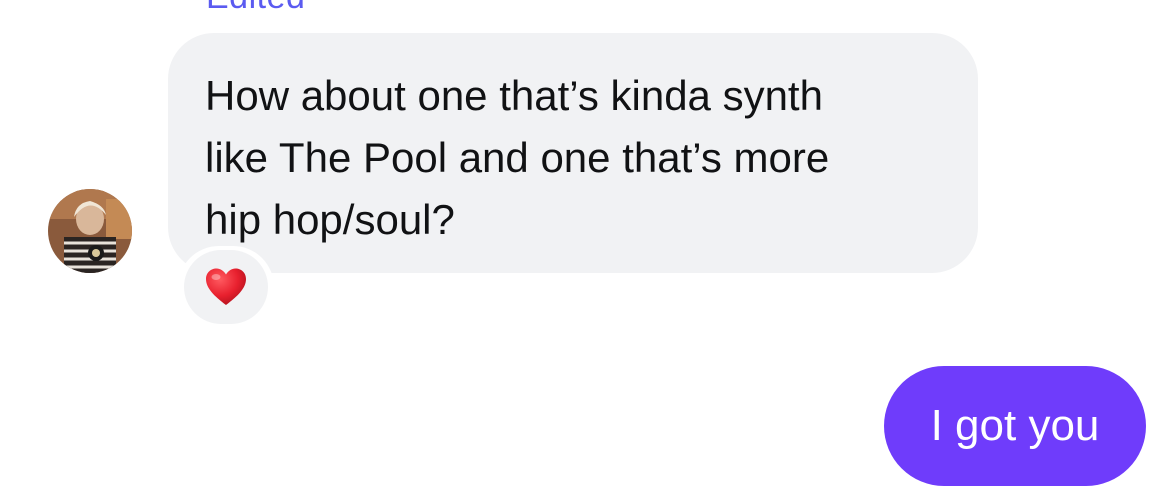  I want to click on edited-label: Edited, so click(255, 8).